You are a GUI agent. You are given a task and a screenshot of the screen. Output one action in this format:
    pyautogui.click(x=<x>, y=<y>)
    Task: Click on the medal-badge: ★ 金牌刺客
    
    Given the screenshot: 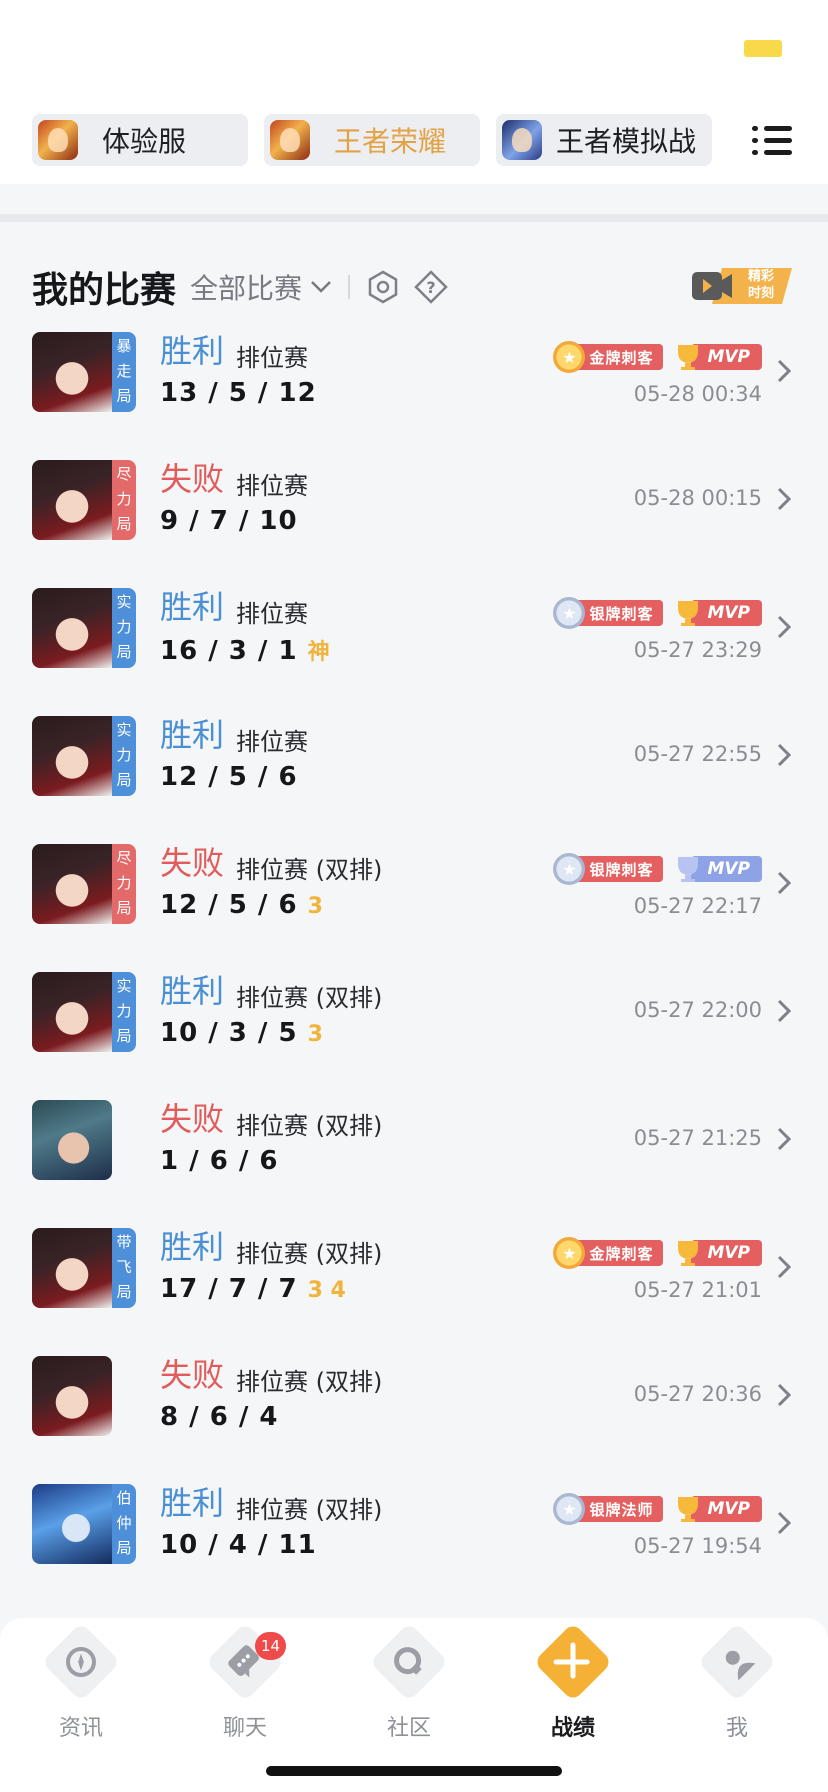 What is the action you would take?
    pyautogui.click(x=608, y=1253)
    